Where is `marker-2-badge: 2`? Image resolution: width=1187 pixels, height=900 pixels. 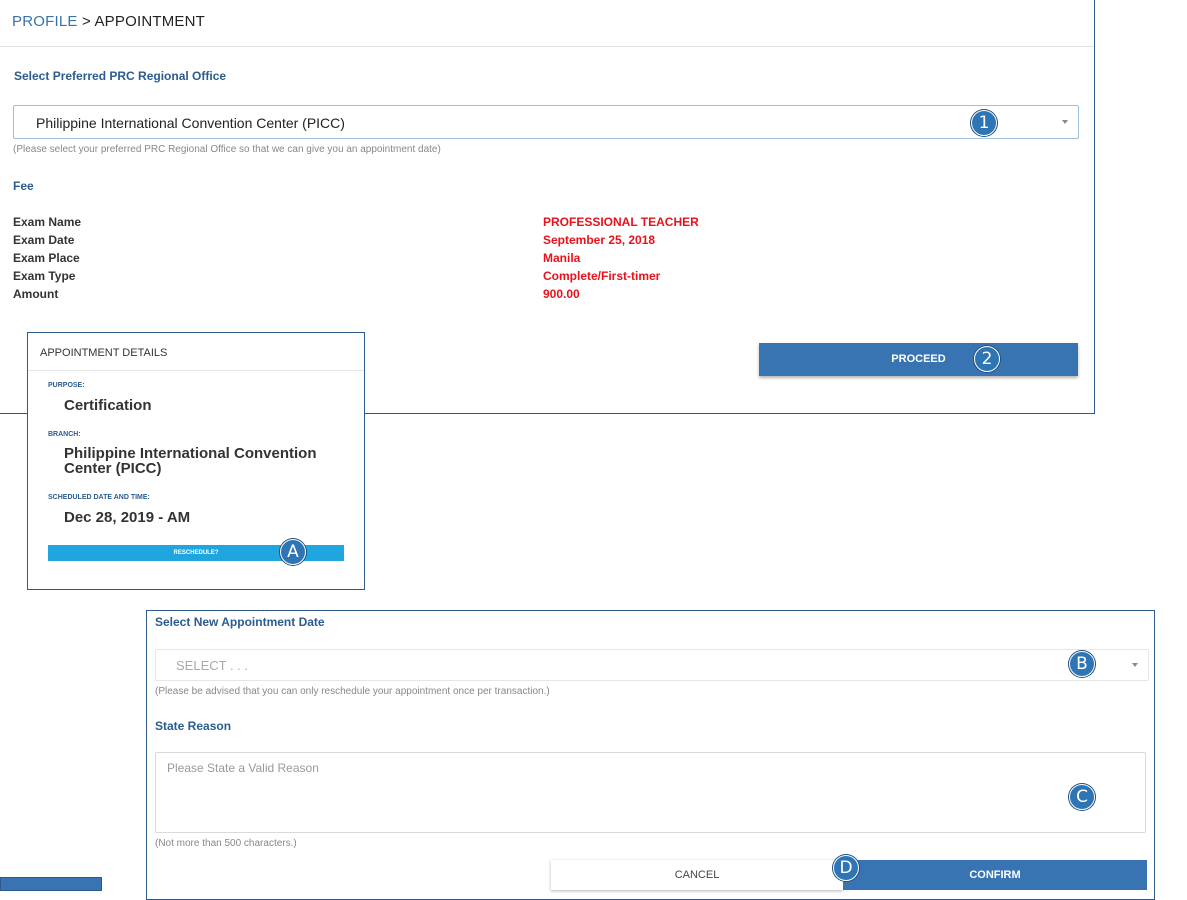 marker-2-badge: 2 is located at coordinates (987, 359).